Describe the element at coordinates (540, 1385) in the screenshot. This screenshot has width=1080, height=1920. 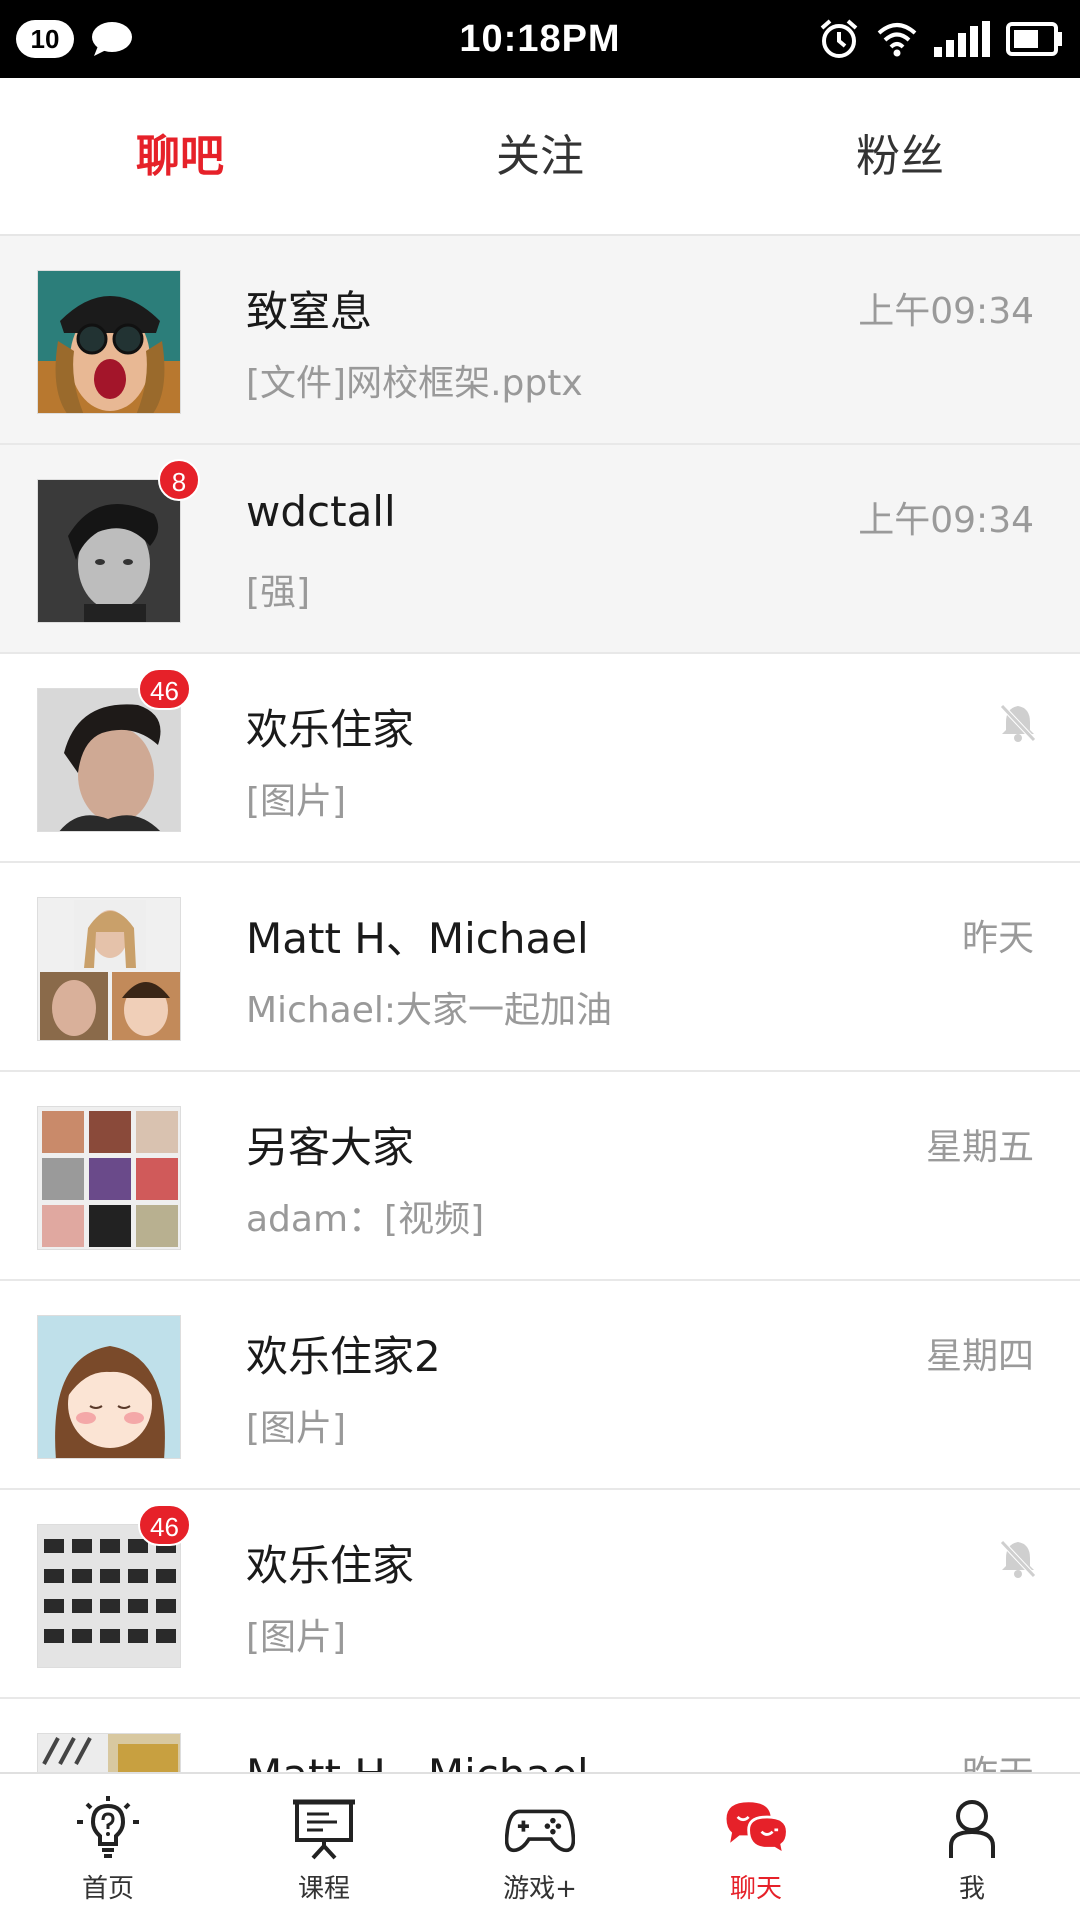
I see `chat-row: 欢乐住家2 [图片] 星期四` at that location.